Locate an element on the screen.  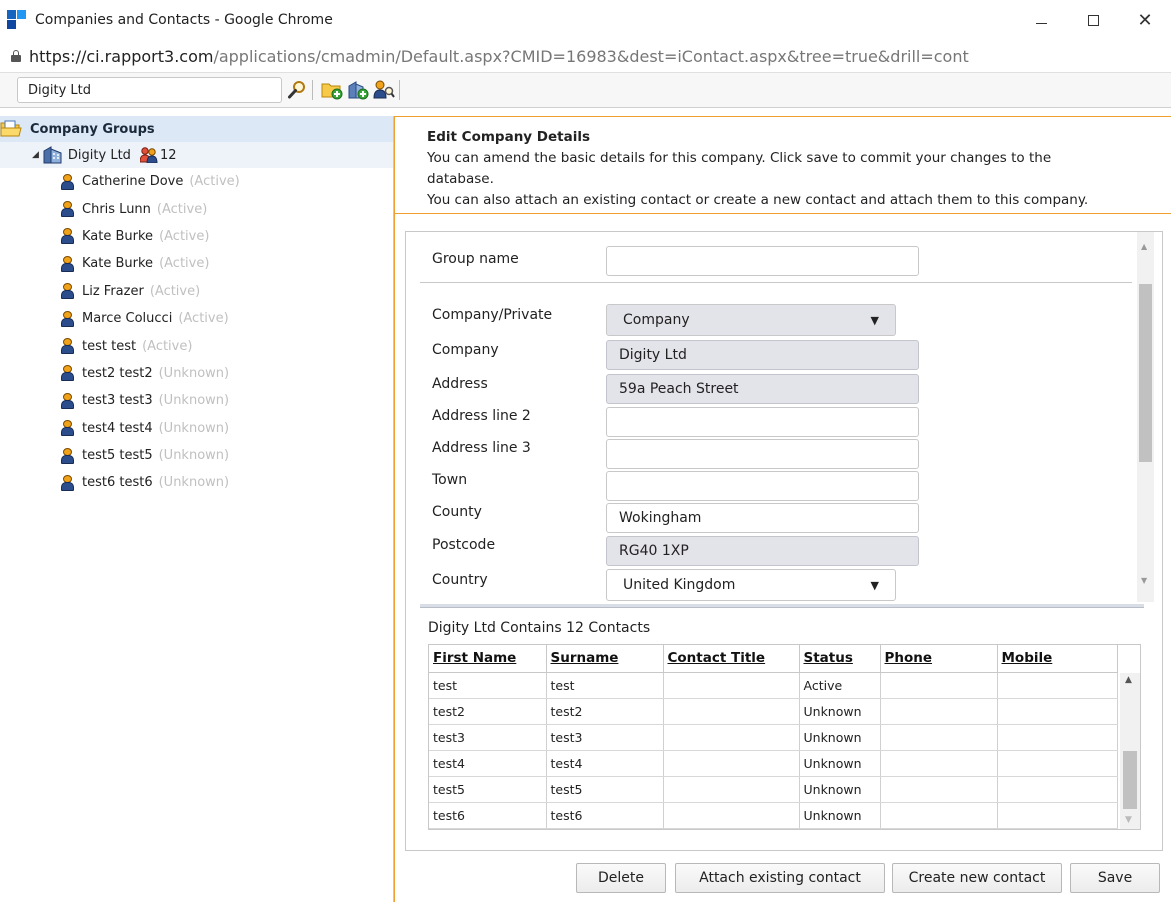
tree-contact-name: Liz Frazer is located at coordinates (113, 291).